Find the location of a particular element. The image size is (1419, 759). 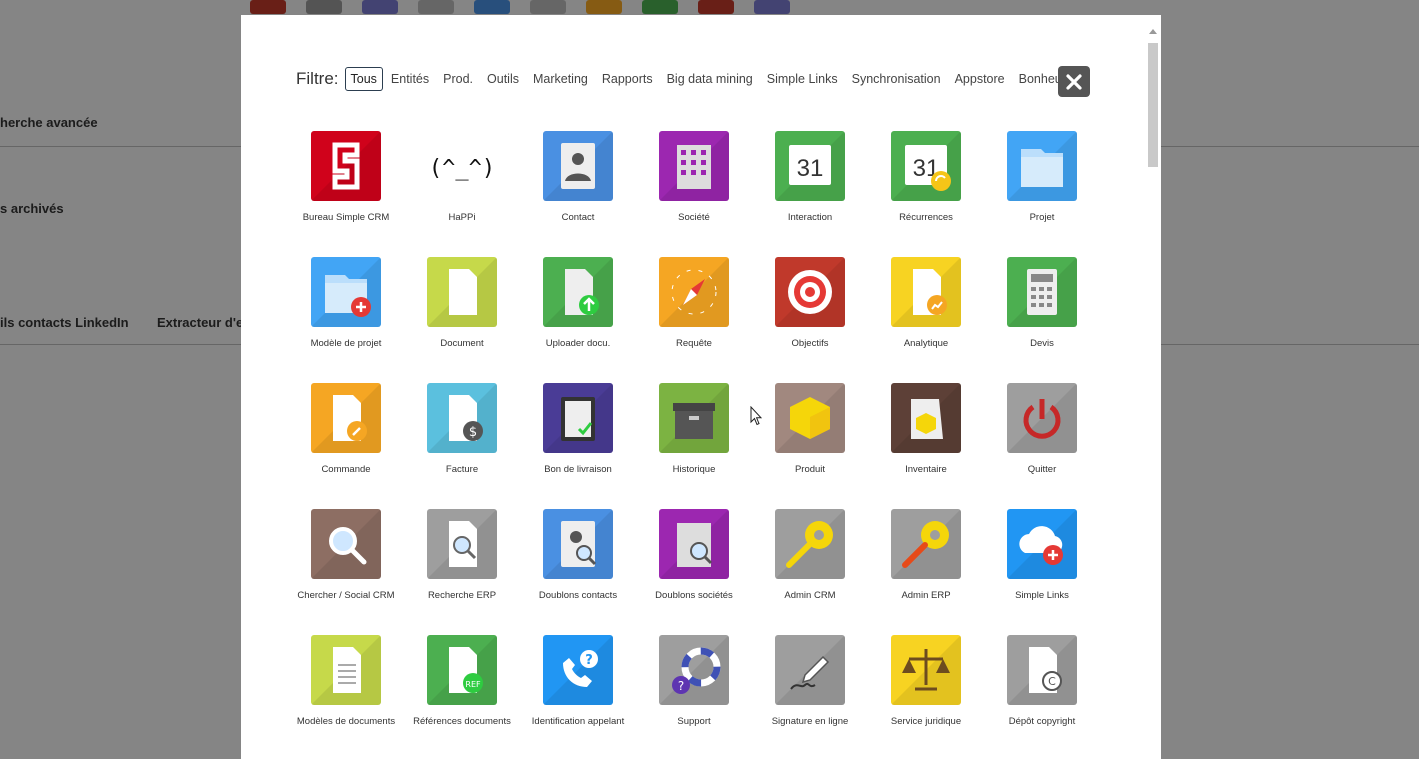

power-icon is located at coordinates (1042, 418).